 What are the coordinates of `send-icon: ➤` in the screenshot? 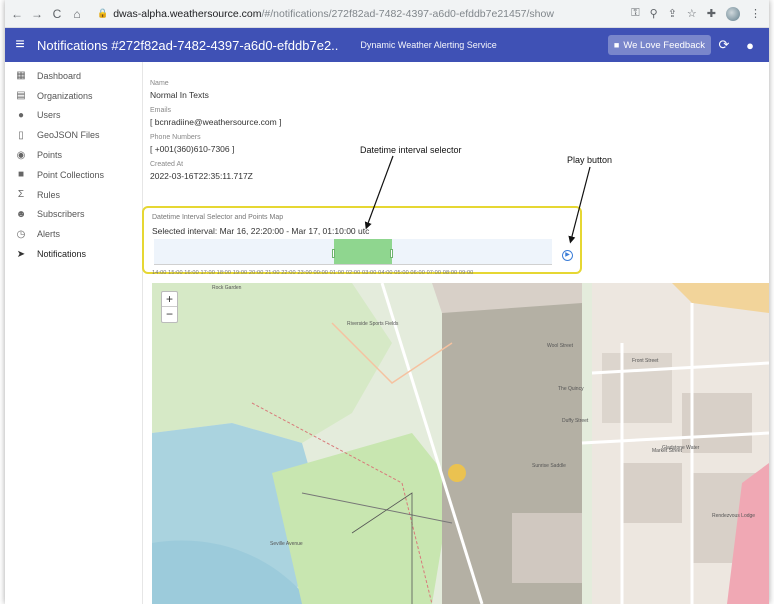 It's located at (21, 254).